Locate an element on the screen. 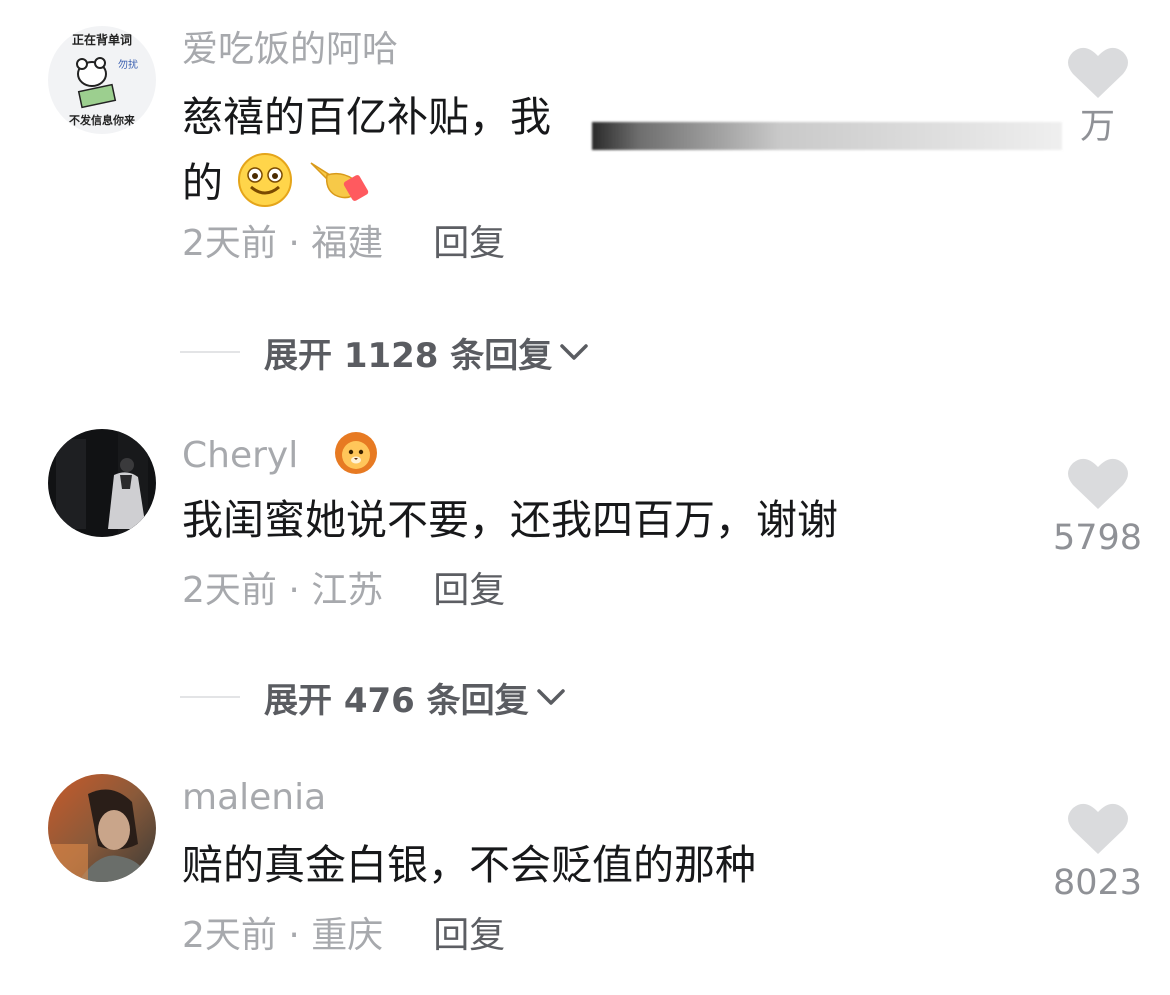 The image size is (1170, 995). comment-meta: 2天前 · 重庆 回复 is located at coordinates (343, 936).